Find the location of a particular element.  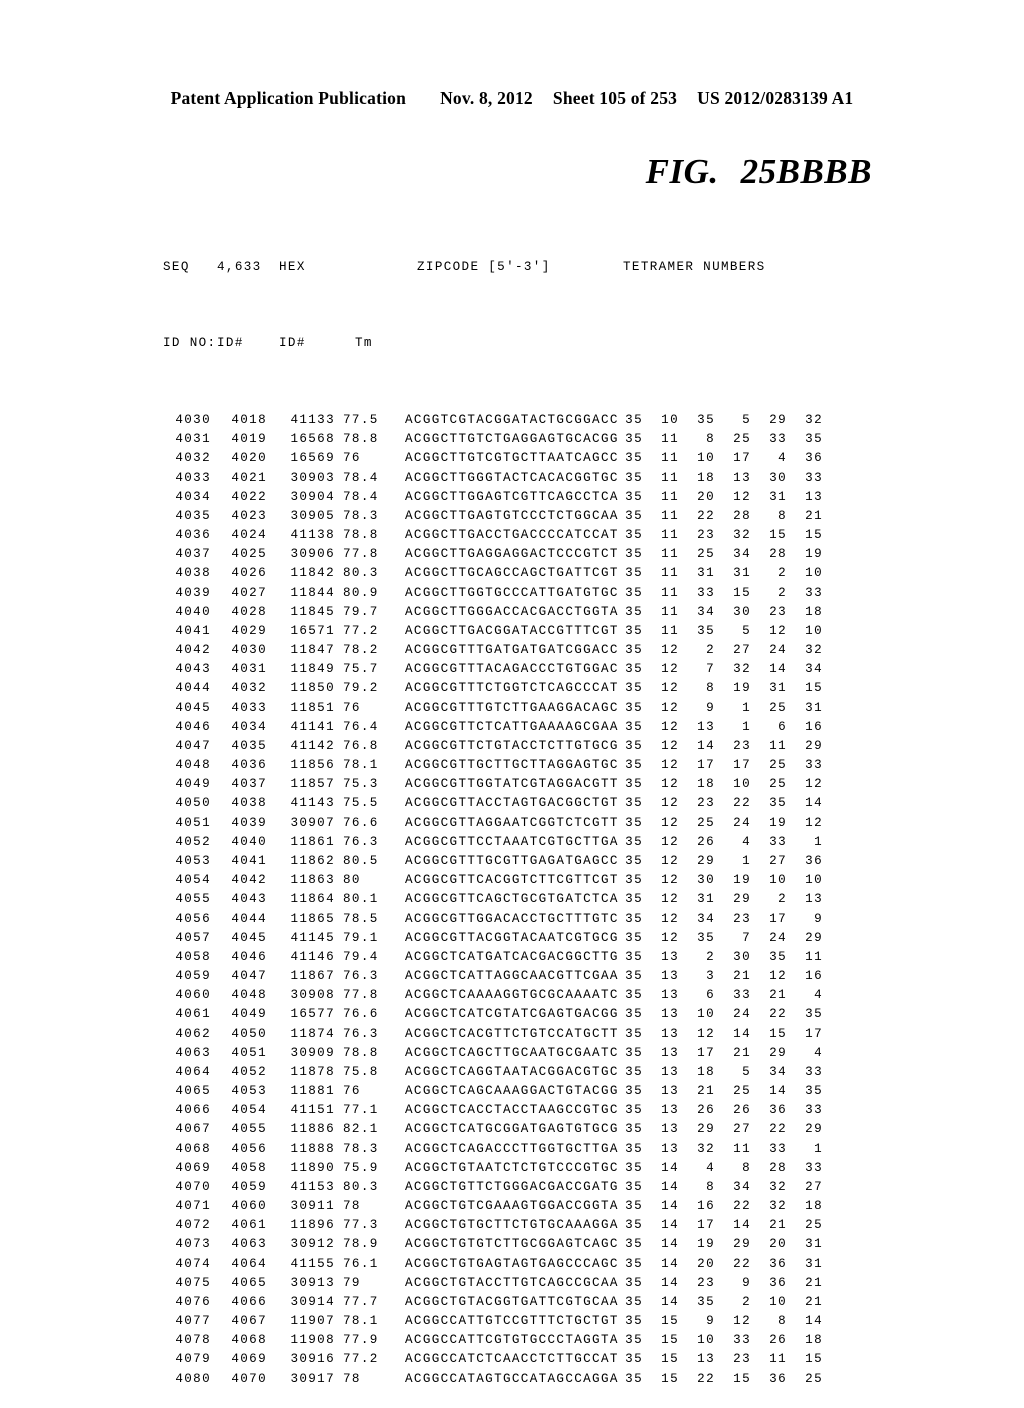

cell-zipcode: ACGGCGTTTGCGTTGAGATGAGCC is located at coordinates (512, 860).